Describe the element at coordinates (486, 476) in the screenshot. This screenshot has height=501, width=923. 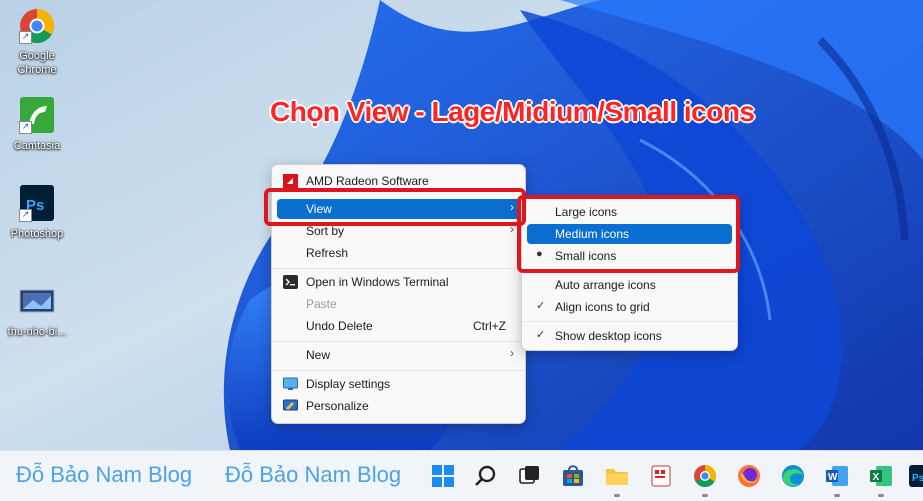
I see `search-icon` at that location.